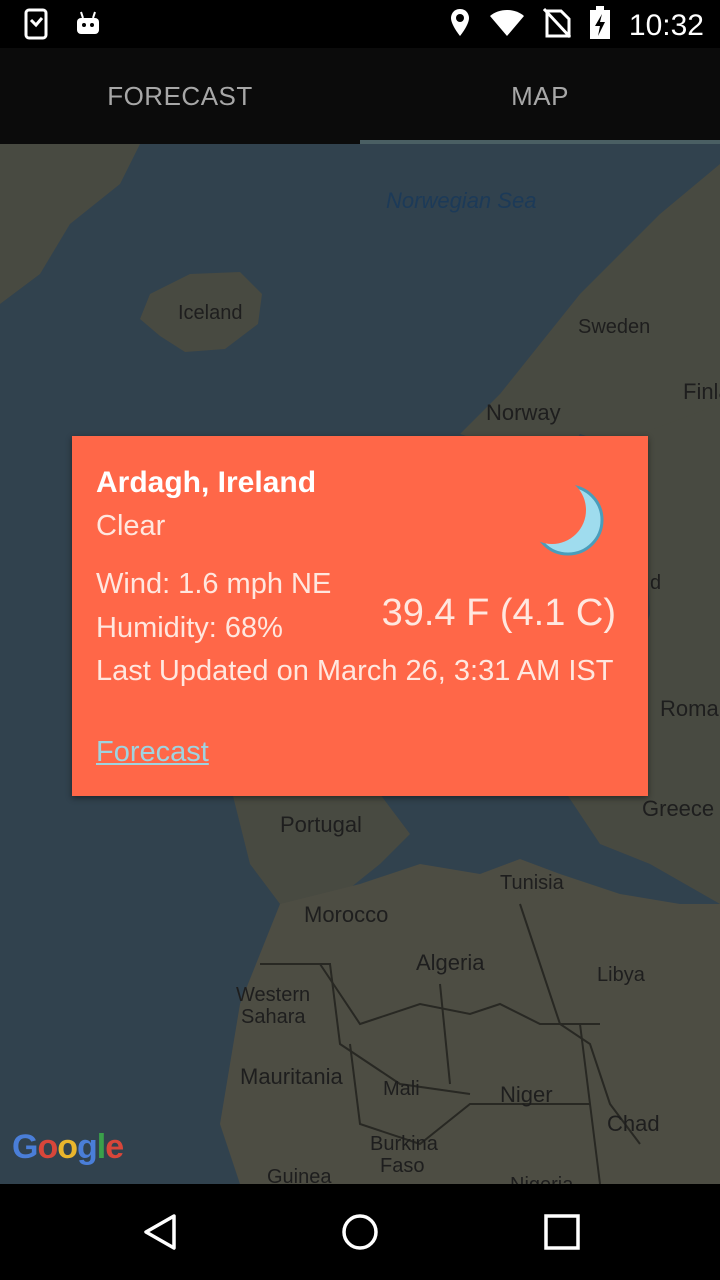  What do you see at coordinates (346, 914) in the screenshot?
I see `map-label-morocco: Morocco` at bounding box center [346, 914].